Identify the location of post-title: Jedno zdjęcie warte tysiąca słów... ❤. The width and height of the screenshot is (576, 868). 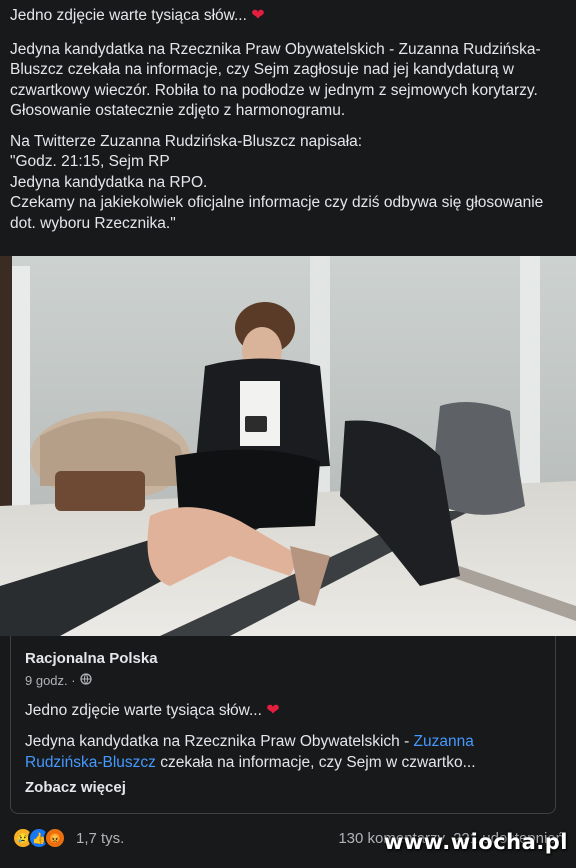
(137, 15).